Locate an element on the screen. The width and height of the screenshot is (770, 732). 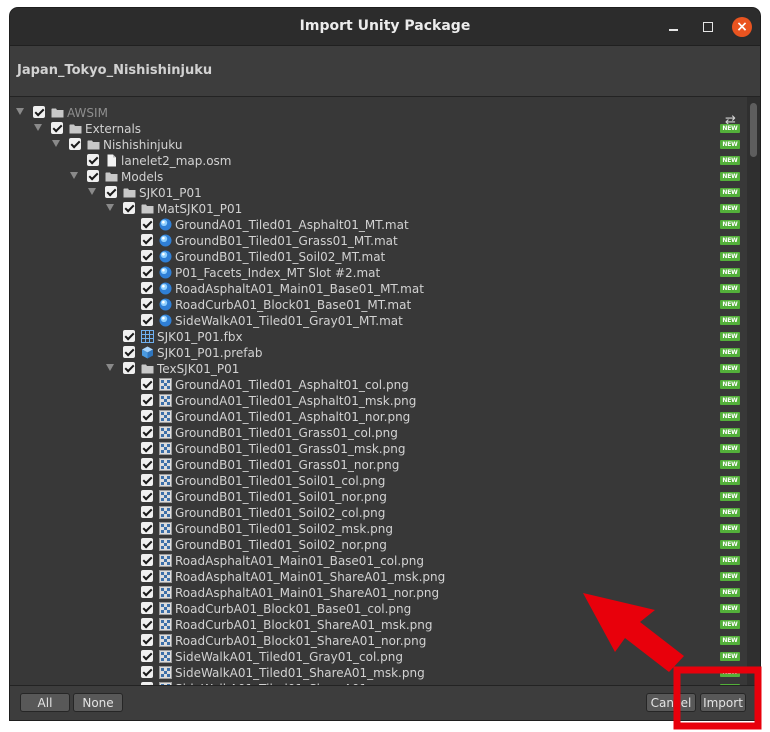
tree-item-label: Nishishinjuku is located at coordinates (143, 145).